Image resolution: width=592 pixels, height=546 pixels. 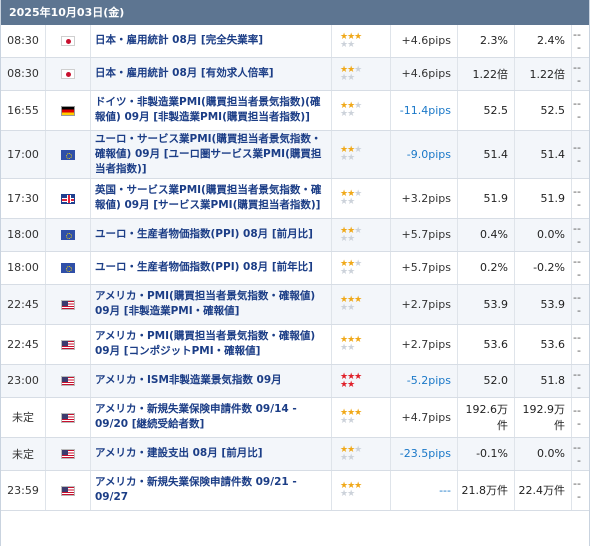 What do you see at coordinates (23, 154) in the screenshot?
I see `event-time: 17:00` at bounding box center [23, 154].